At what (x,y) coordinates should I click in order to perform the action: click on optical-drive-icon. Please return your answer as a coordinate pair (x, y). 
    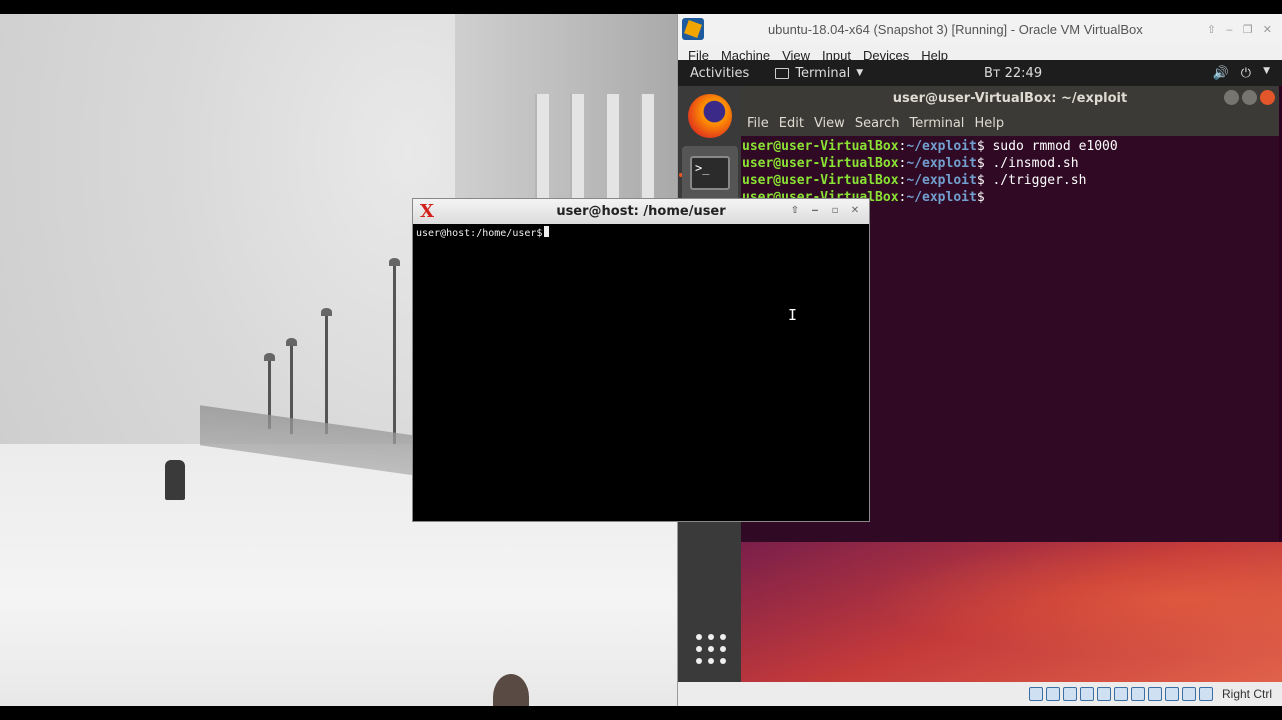
    Looking at the image, I should click on (1052, 694).